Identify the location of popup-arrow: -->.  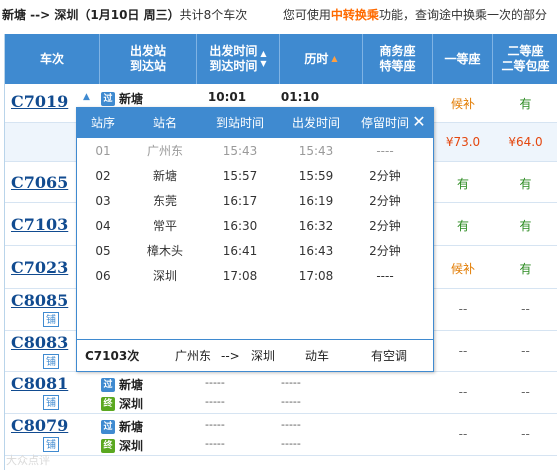
(230, 356).